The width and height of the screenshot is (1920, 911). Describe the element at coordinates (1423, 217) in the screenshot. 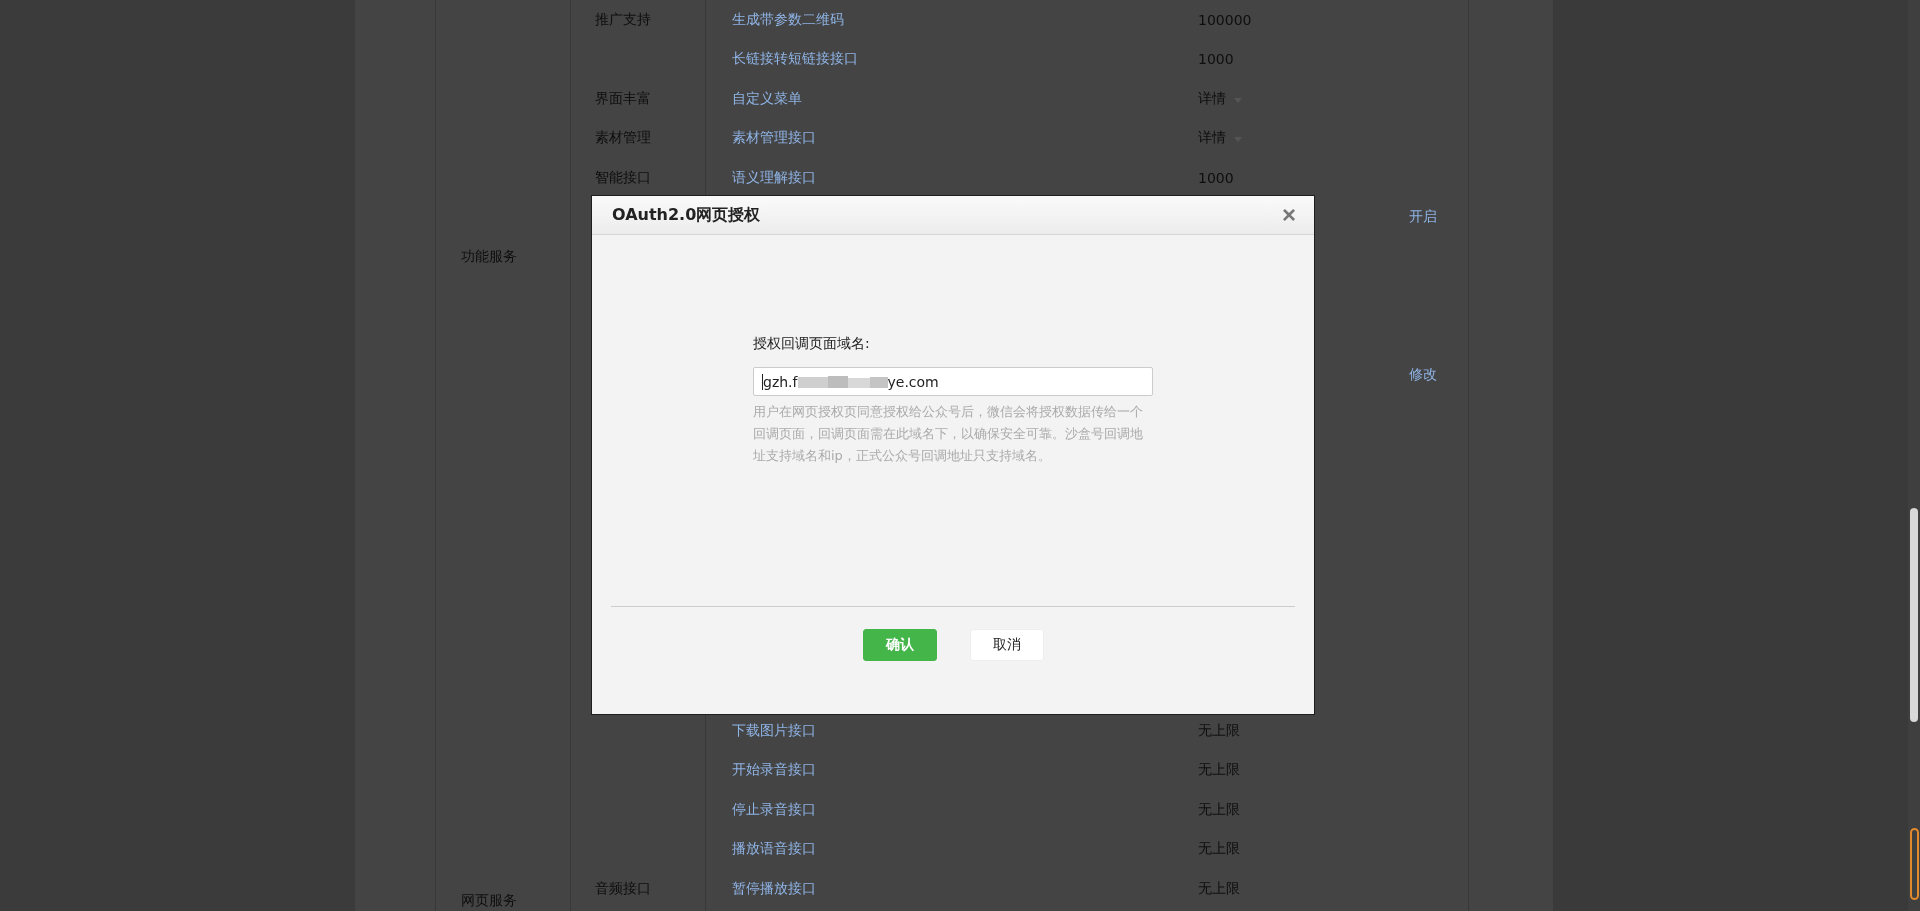

I see `action-link: 开启` at that location.